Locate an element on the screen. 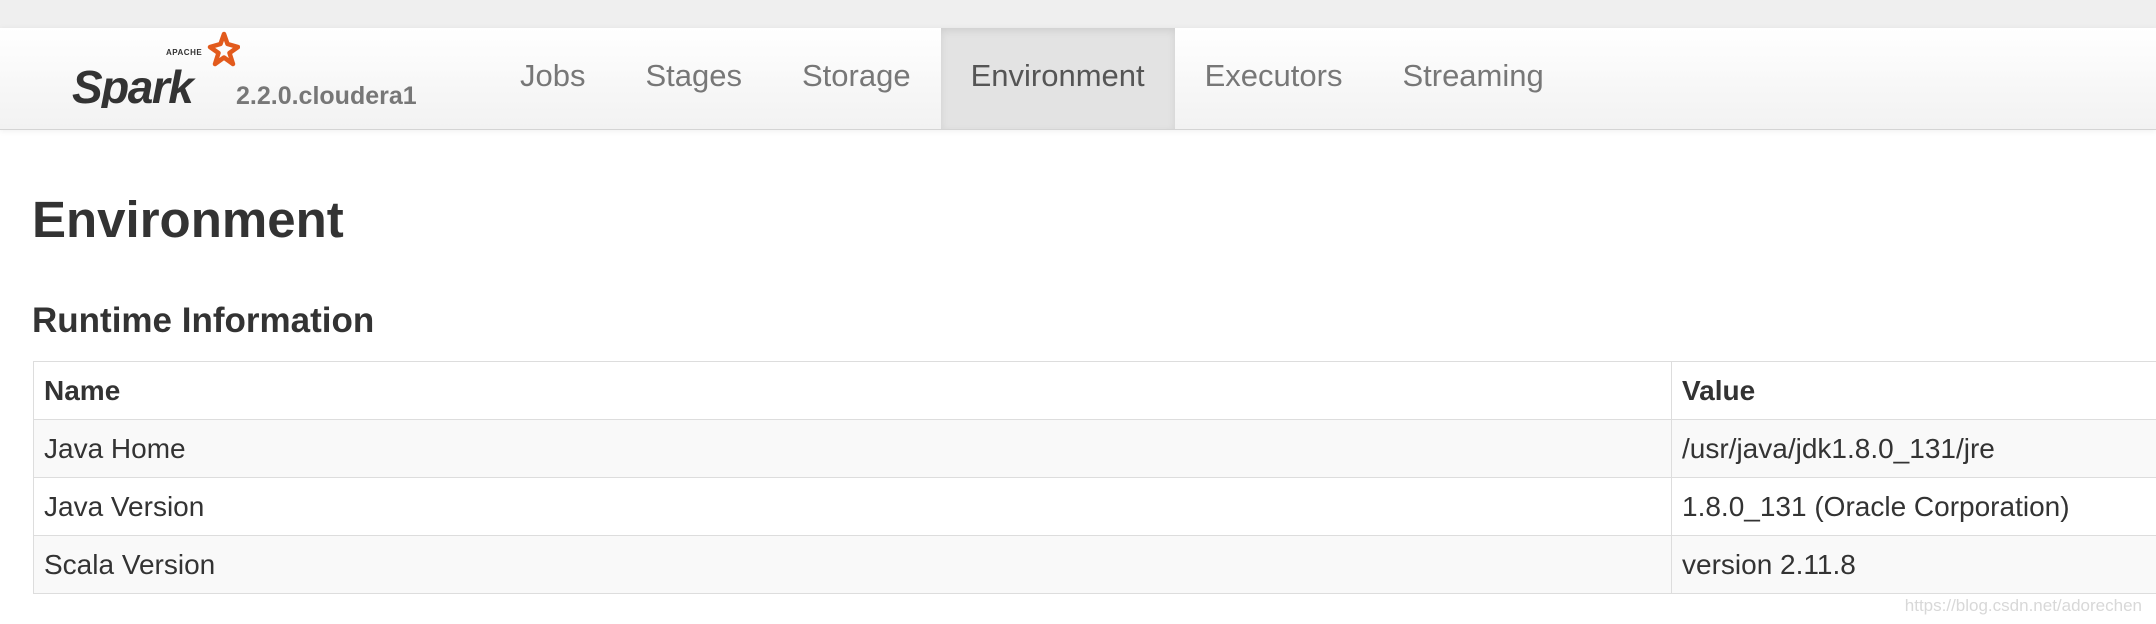 The width and height of the screenshot is (2156, 624). tab-jobs: Jobs is located at coordinates (552, 78).